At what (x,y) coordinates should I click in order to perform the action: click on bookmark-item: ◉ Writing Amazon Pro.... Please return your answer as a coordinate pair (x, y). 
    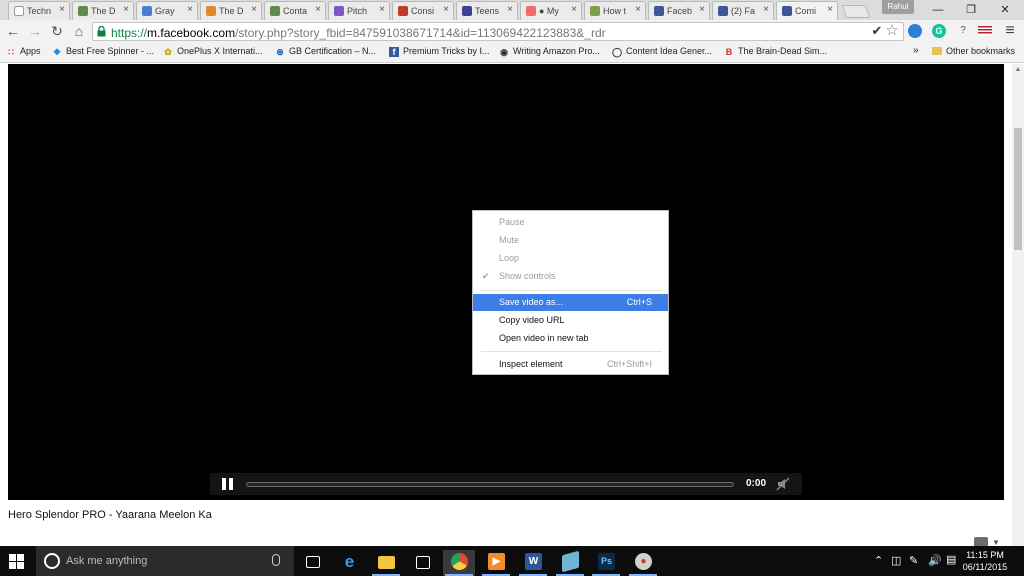
    Looking at the image, I should click on (549, 51).